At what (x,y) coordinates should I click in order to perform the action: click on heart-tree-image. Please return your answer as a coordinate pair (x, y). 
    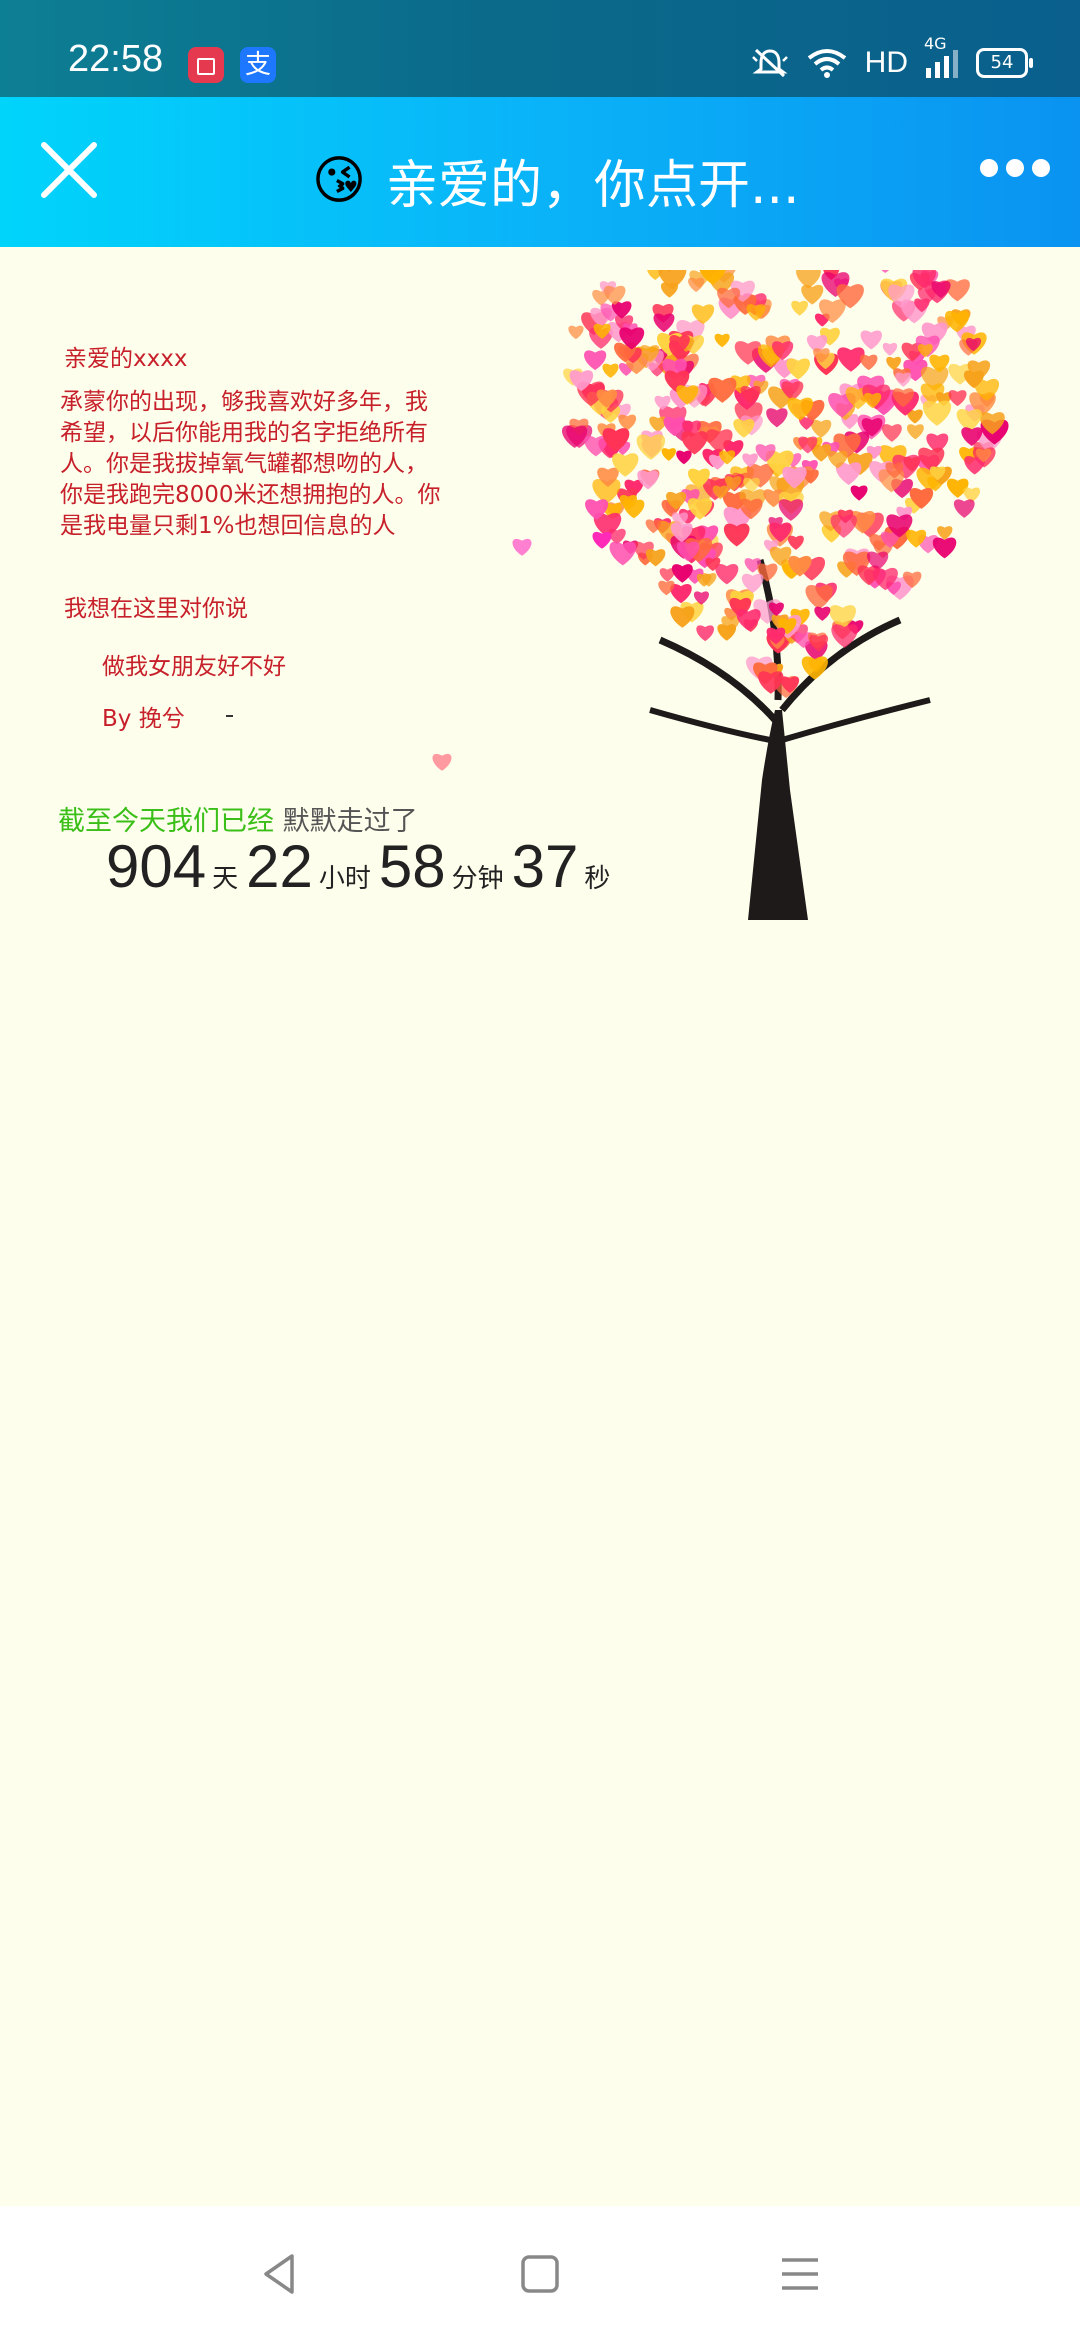
    Looking at the image, I should click on (720, 595).